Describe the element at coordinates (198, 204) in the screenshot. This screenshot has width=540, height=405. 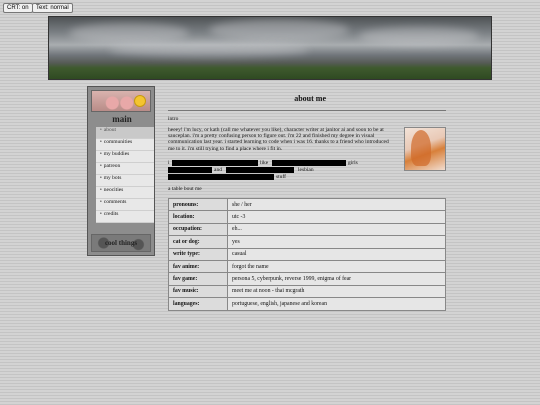
I see `table-key: pronouns:` at that location.